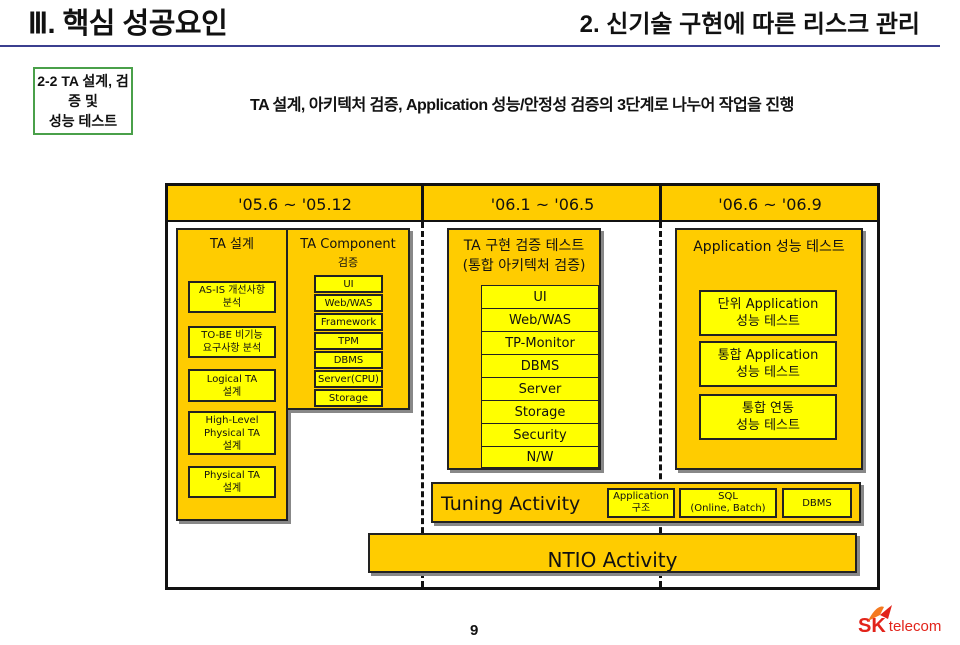  I want to click on component-title: TA Component 검증, so click(348, 254).